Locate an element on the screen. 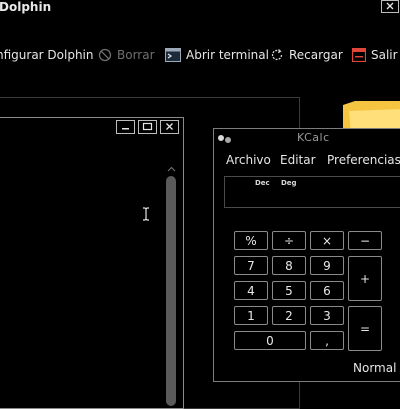  close-icon is located at coordinates (390, 6).